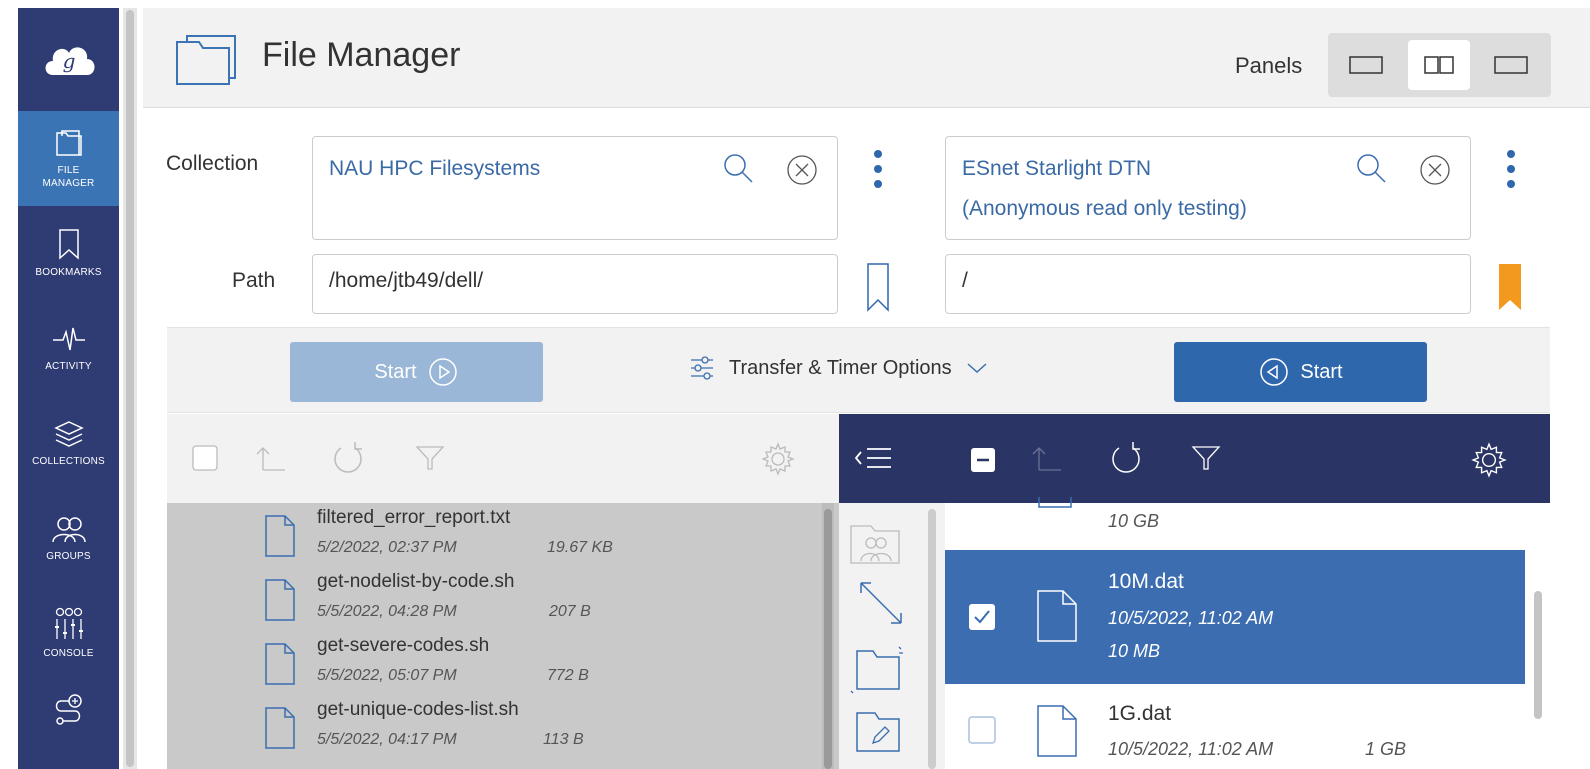  I want to click on left-options-icon, so click(878, 170).